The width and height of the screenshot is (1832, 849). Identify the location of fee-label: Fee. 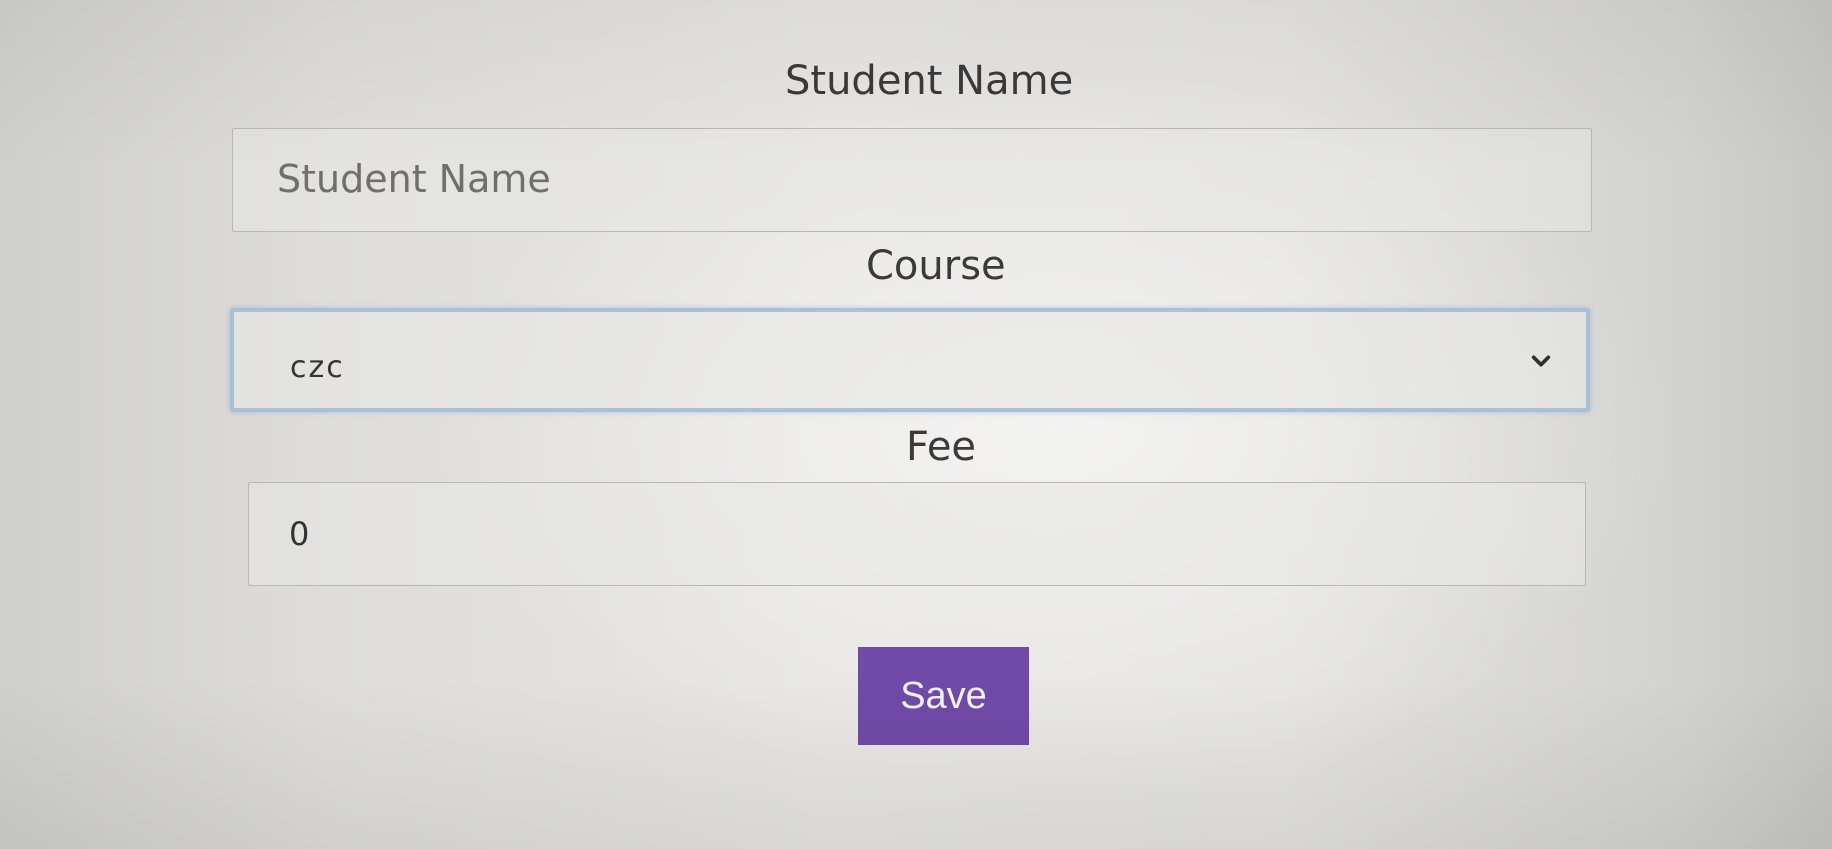
(941, 447).